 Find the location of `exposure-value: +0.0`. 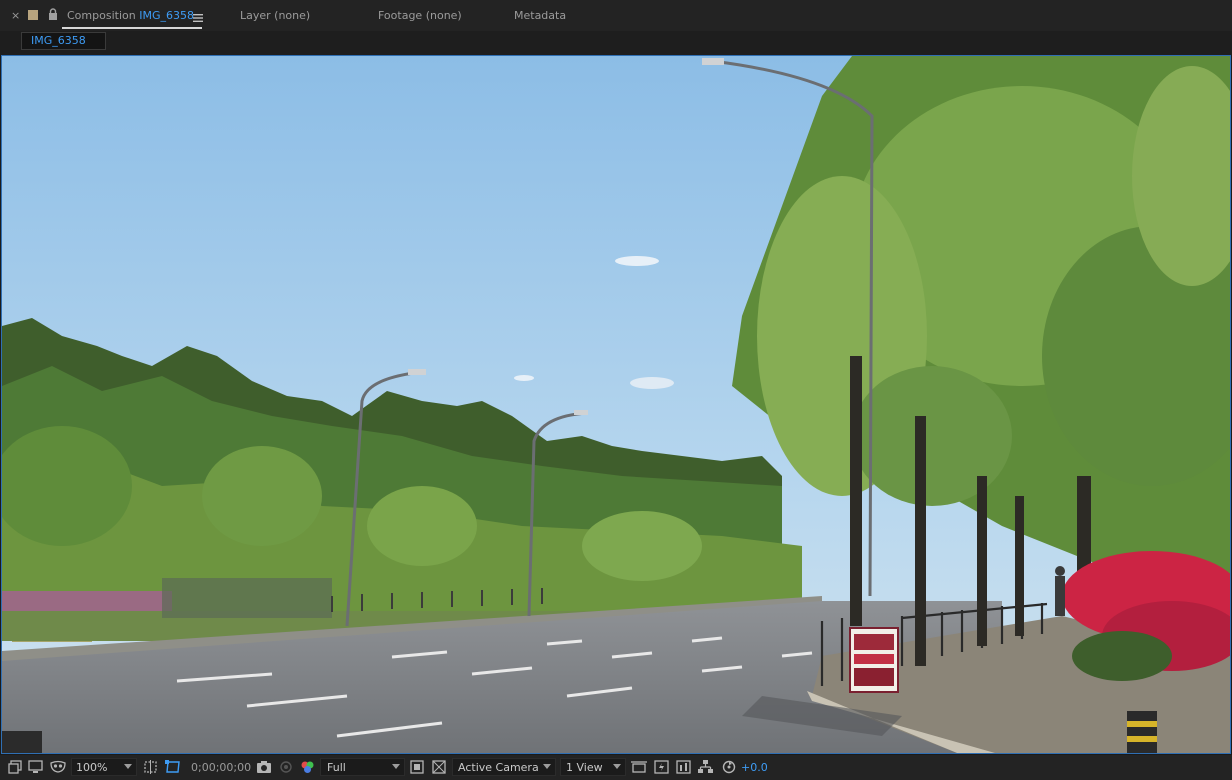

exposure-value: +0.0 is located at coordinates (754, 767).